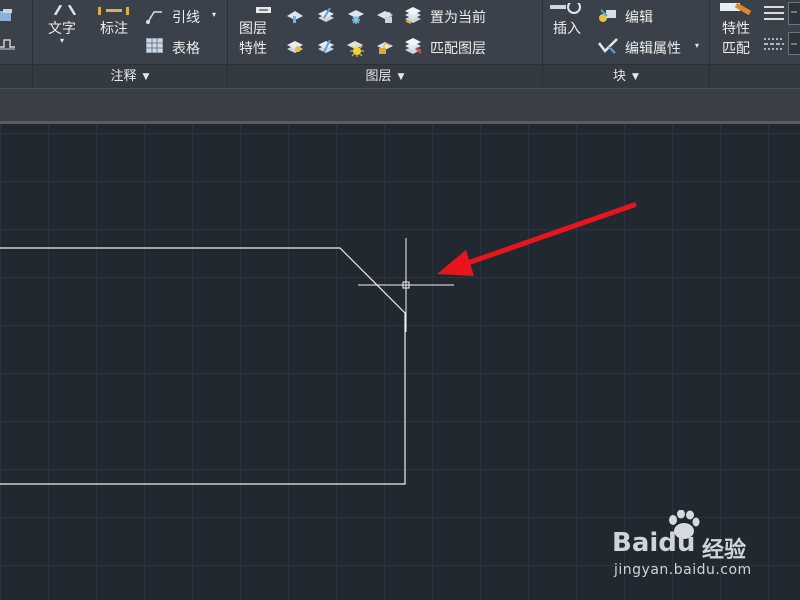  What do you see at coordinates (794, 16) in the screenshot?
I see `color-dropdown` at bounding box center [794, 16].